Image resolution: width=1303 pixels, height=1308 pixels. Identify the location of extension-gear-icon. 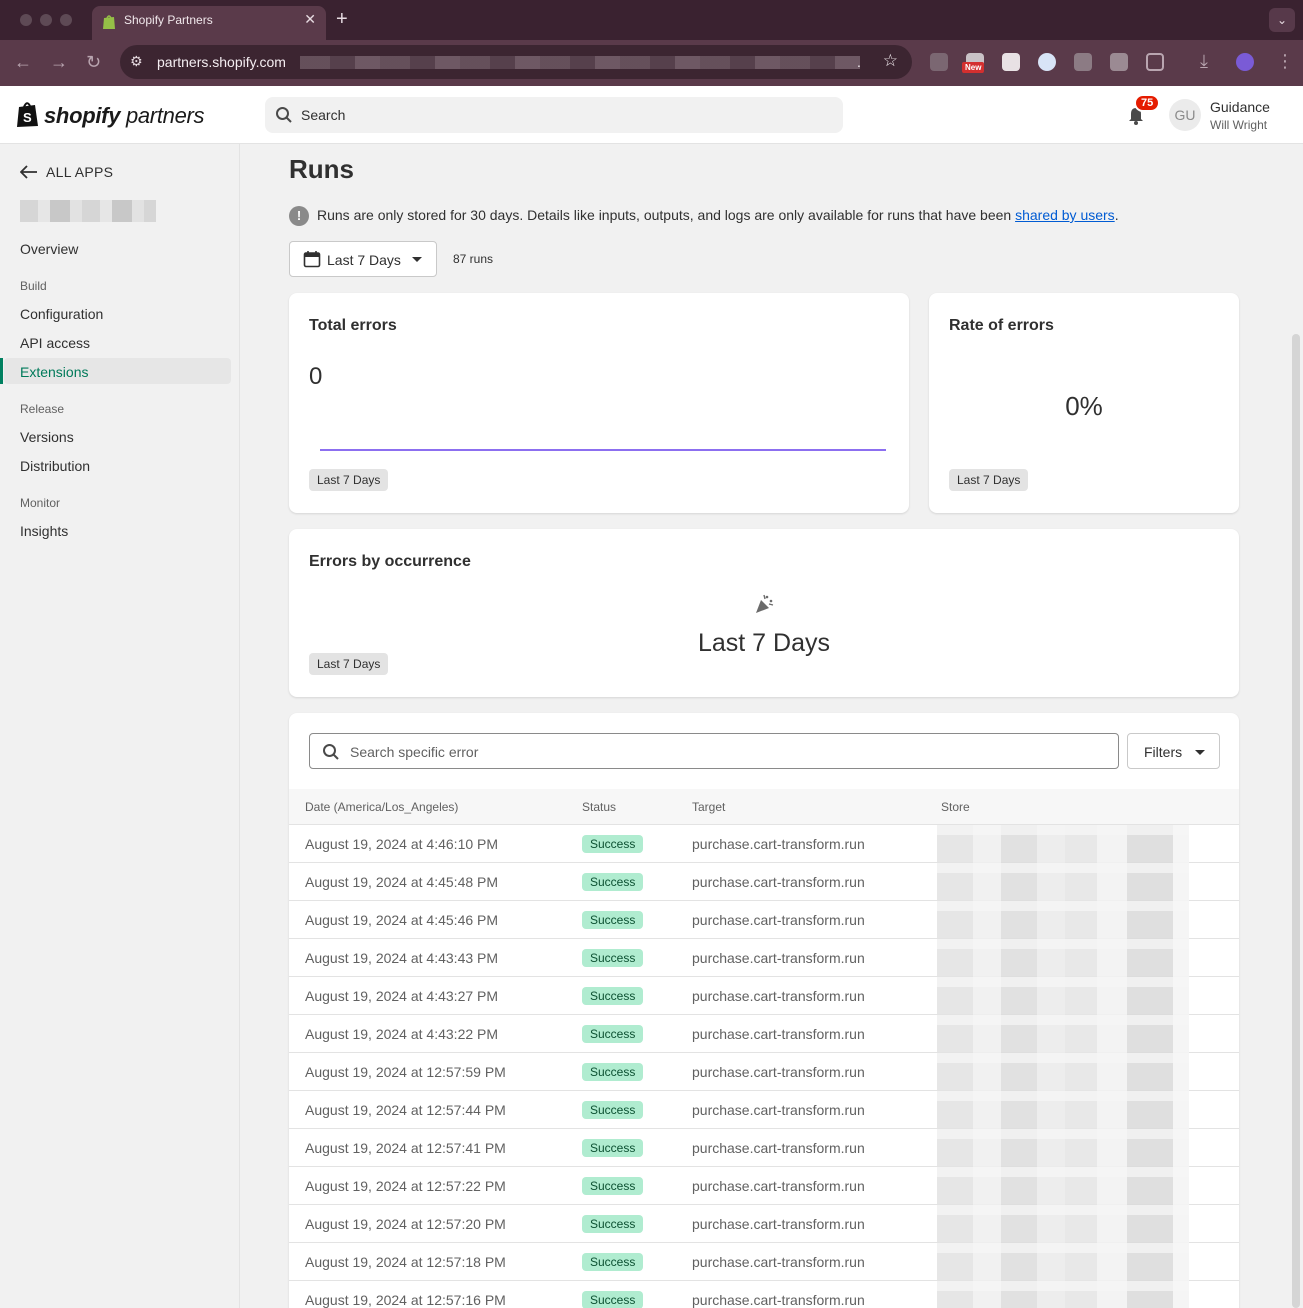
(939, 62).